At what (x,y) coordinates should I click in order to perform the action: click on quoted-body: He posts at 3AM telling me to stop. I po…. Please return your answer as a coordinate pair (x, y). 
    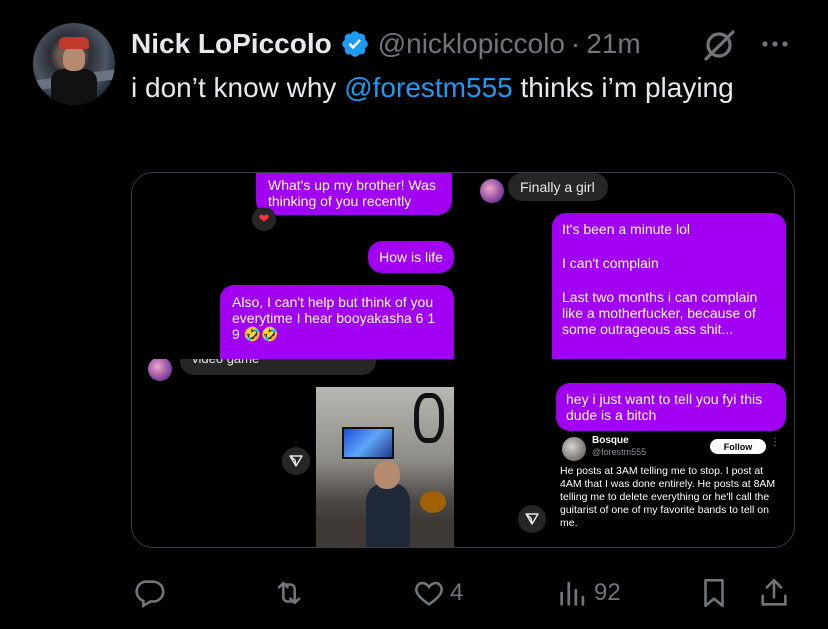
    Looking at the image, I should click on (668, 497).